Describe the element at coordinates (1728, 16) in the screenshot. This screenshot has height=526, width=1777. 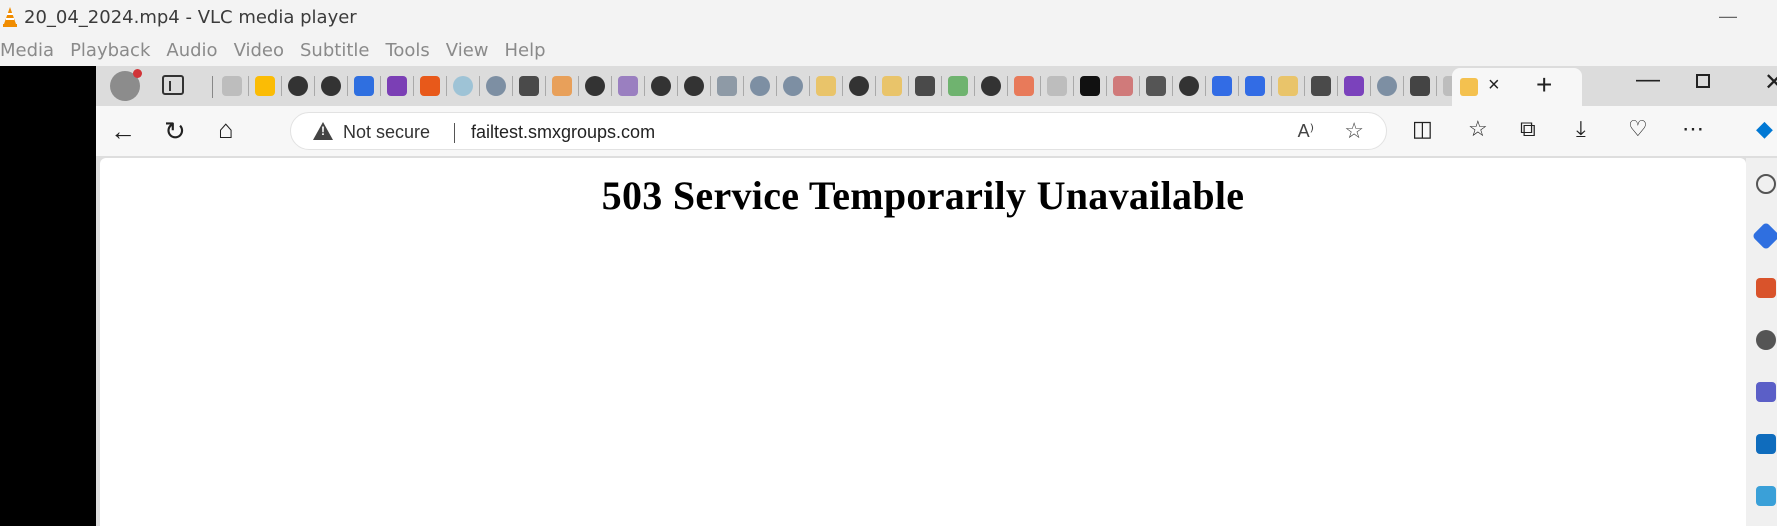
I see `minimize-button: —` at that location.